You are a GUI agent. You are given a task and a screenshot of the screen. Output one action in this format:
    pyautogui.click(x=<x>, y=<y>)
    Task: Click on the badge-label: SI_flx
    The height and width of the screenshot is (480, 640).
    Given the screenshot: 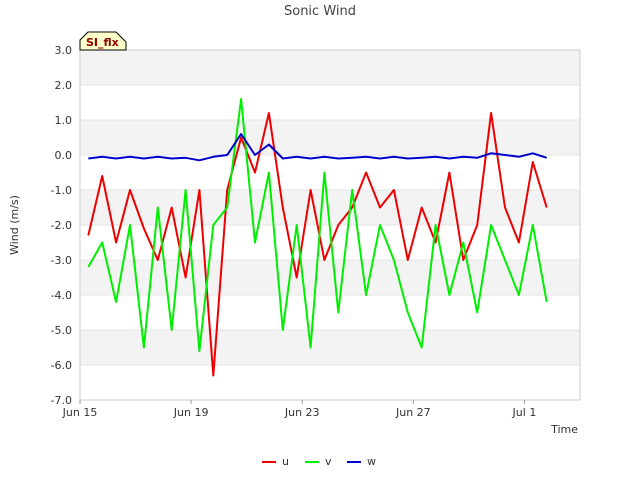 What is the action you would take?
    pyautogui.click(x=102, y=42)
    